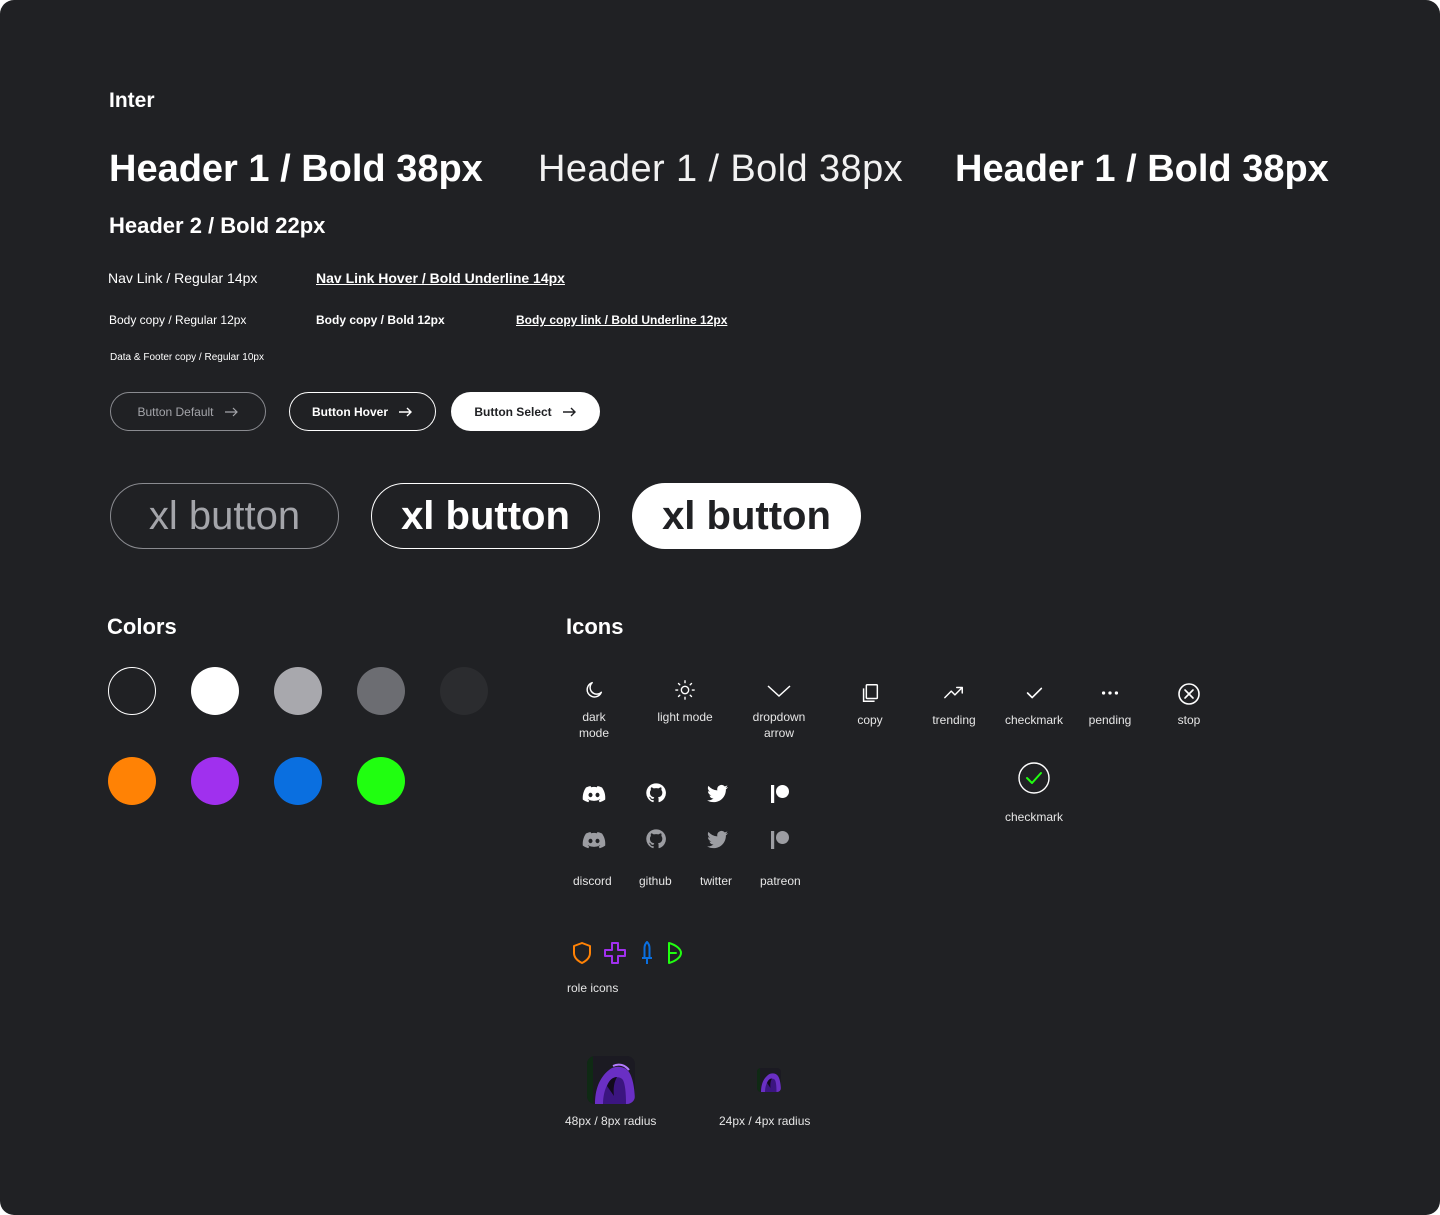 The width and height of the screenshot is (1440, 1215). I want to click on checkmark-label: checkmark, so click(1033, 720).